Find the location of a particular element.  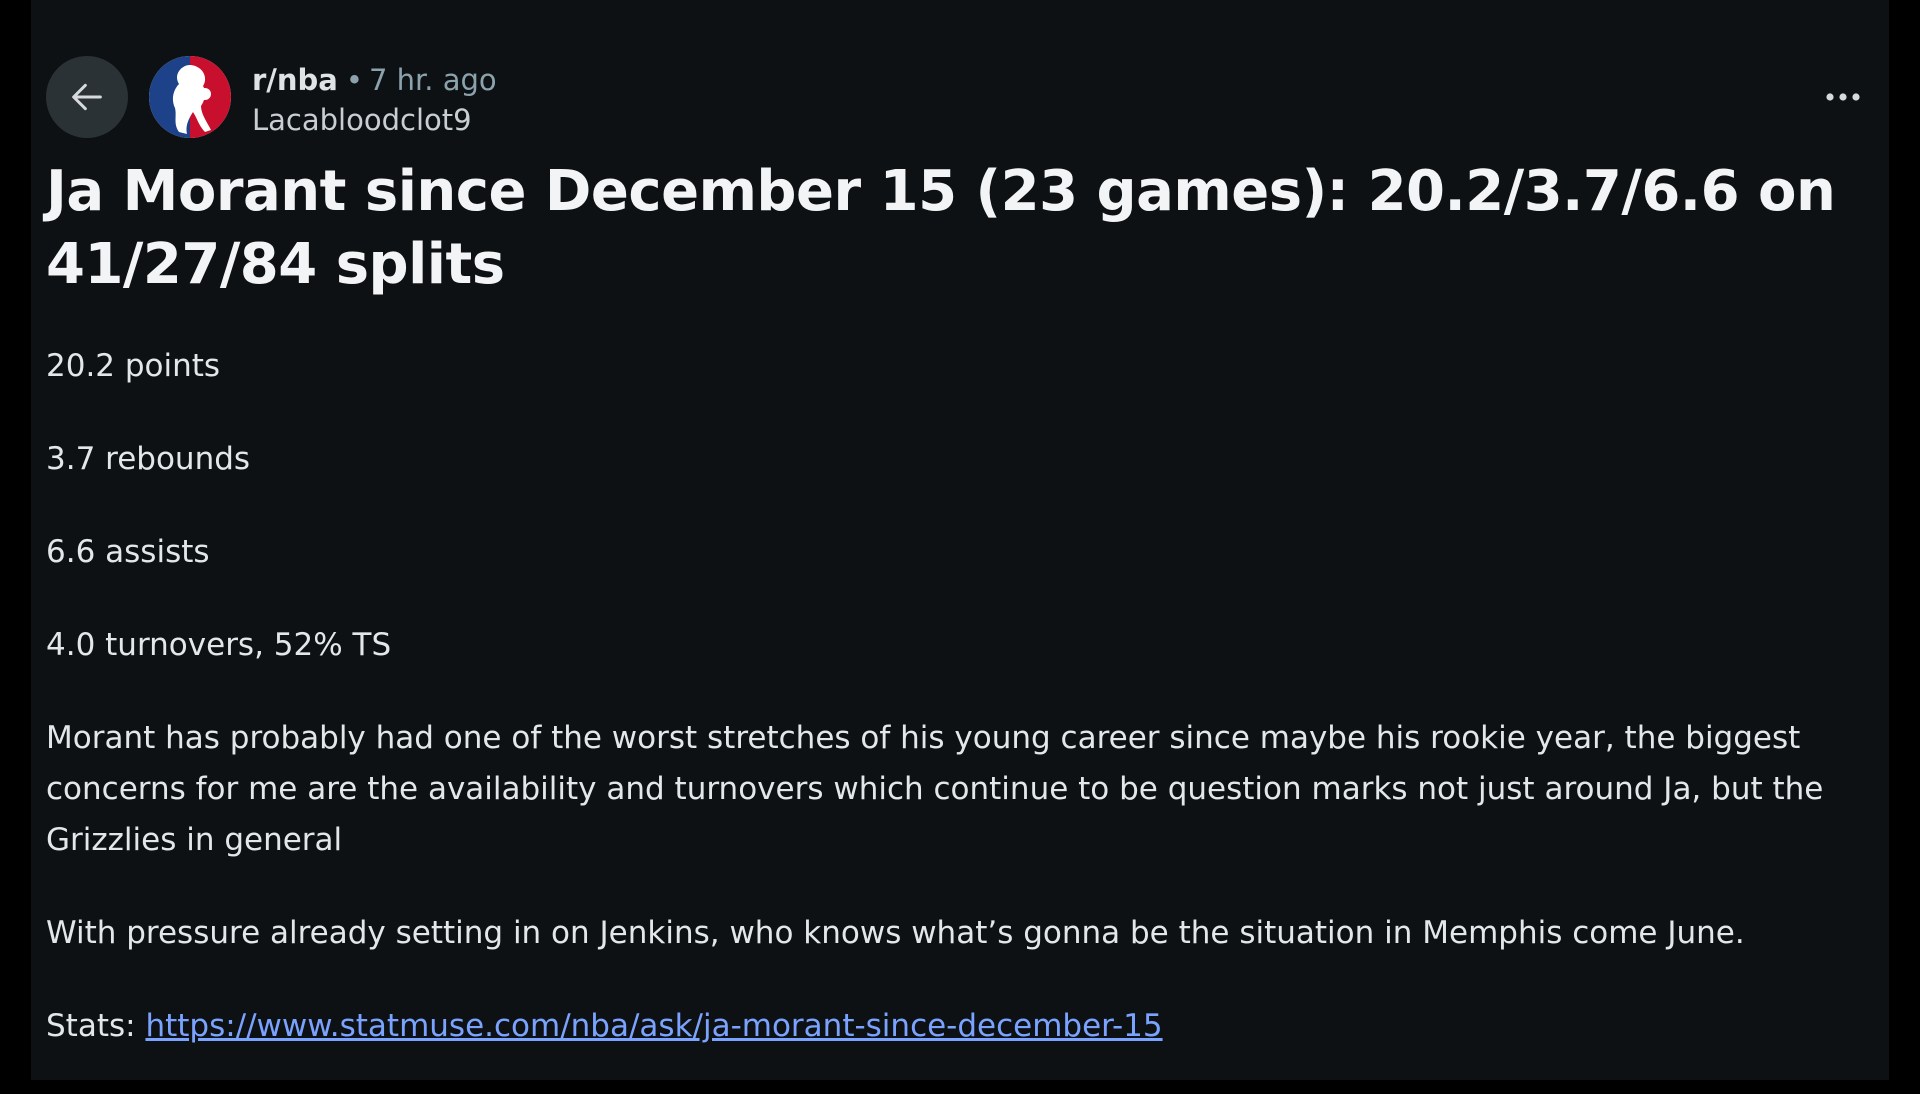

nba-logo-icon is located at coordinates (190, 97).